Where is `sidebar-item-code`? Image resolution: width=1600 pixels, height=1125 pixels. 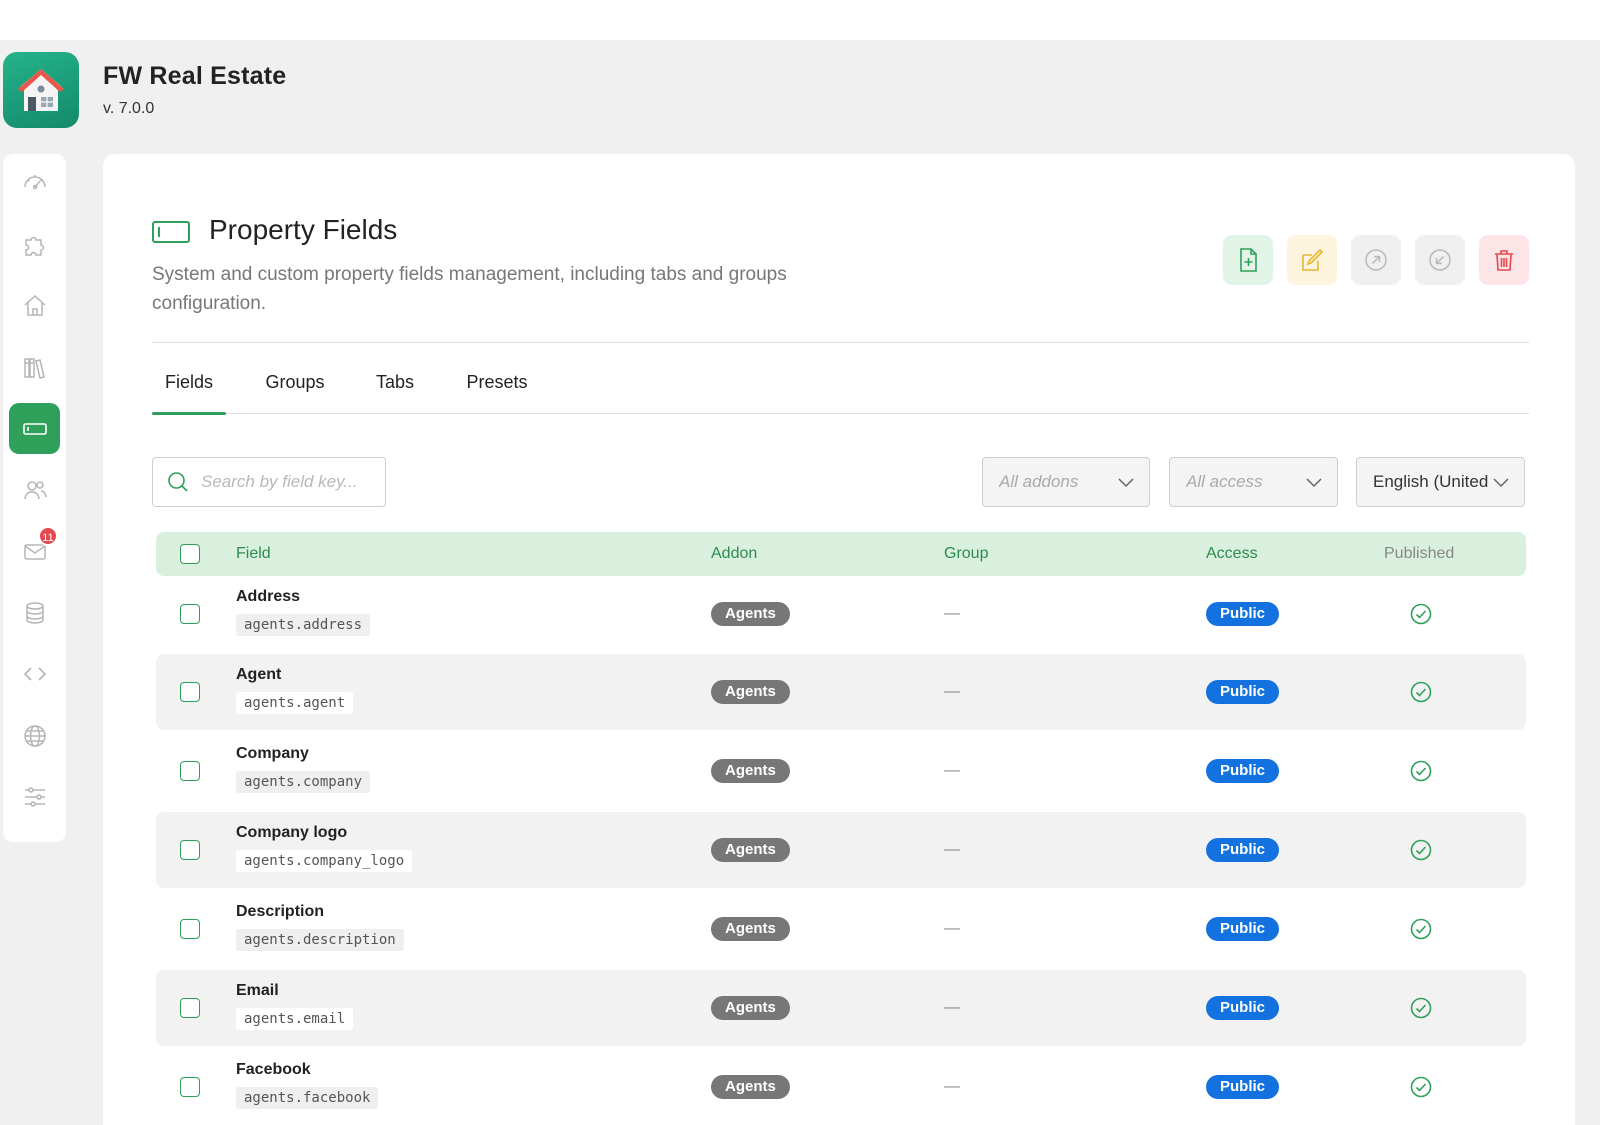 sidebar-item-code is located at coordinates (34, 673).